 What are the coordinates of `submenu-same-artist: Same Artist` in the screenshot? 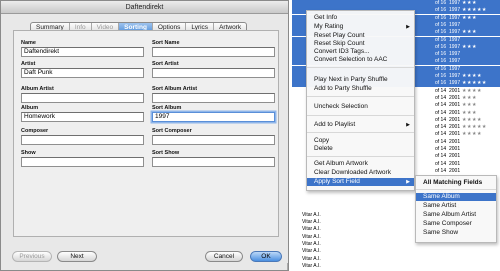 It's located at (456, 206).